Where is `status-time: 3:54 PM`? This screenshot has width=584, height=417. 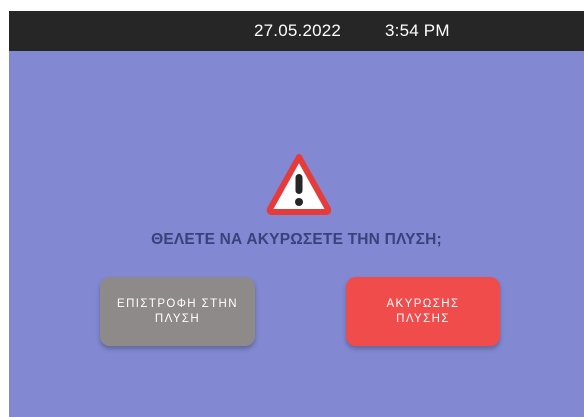
status-time: 3:54 PM is located at coordinates (417, 30).